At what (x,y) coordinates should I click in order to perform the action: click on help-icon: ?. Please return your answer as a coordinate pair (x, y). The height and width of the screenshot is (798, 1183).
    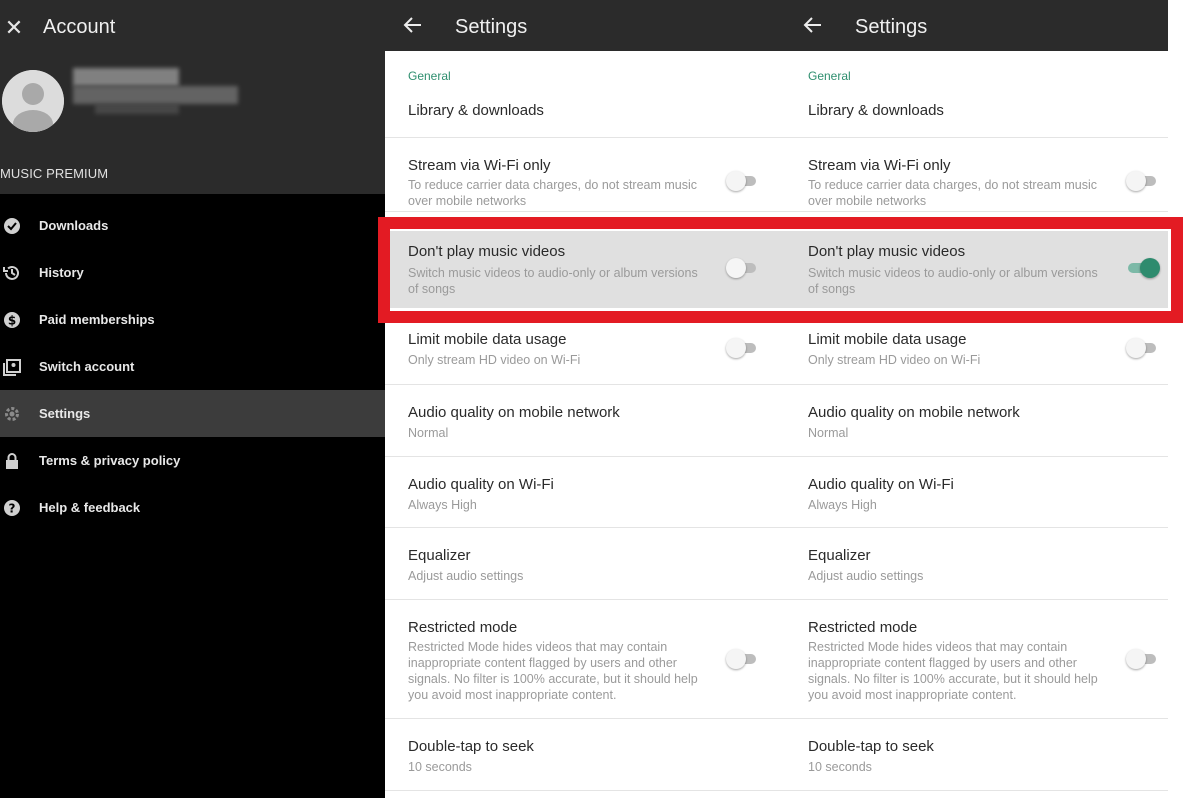
    Looking at the image, I should click on (12, 508).